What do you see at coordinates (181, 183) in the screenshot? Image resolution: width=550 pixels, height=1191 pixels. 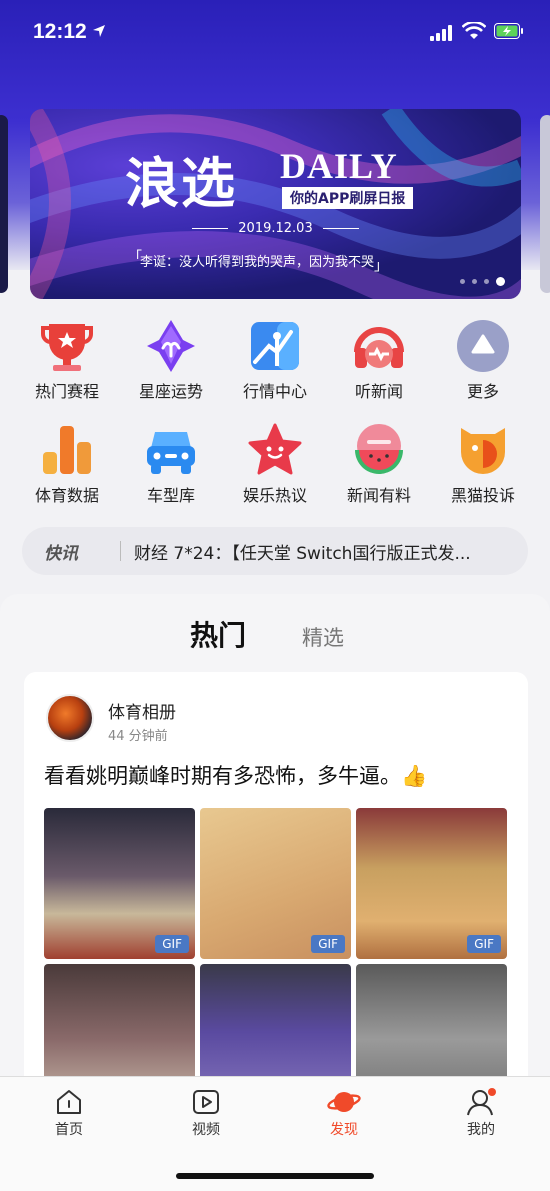 I see `banner-title: 浪选` at bounding box center [181, 183].